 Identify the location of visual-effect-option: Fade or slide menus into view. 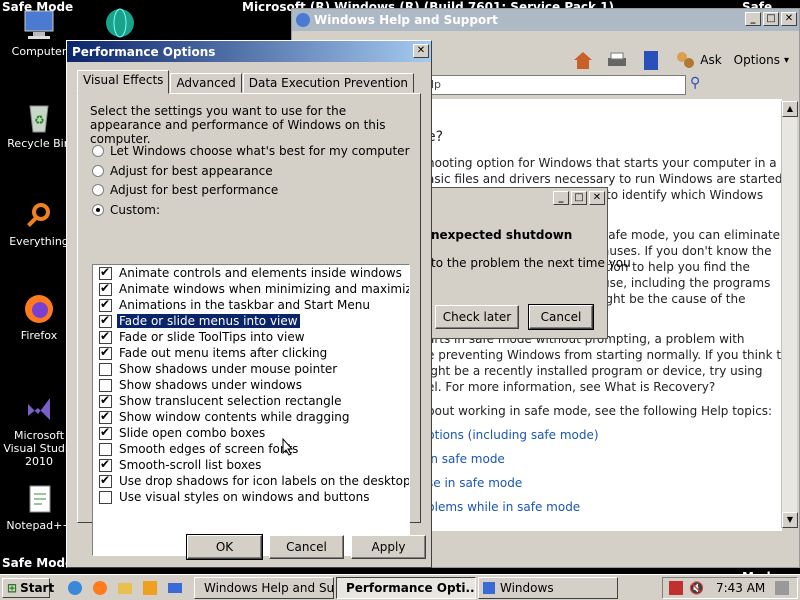
(251, 321).